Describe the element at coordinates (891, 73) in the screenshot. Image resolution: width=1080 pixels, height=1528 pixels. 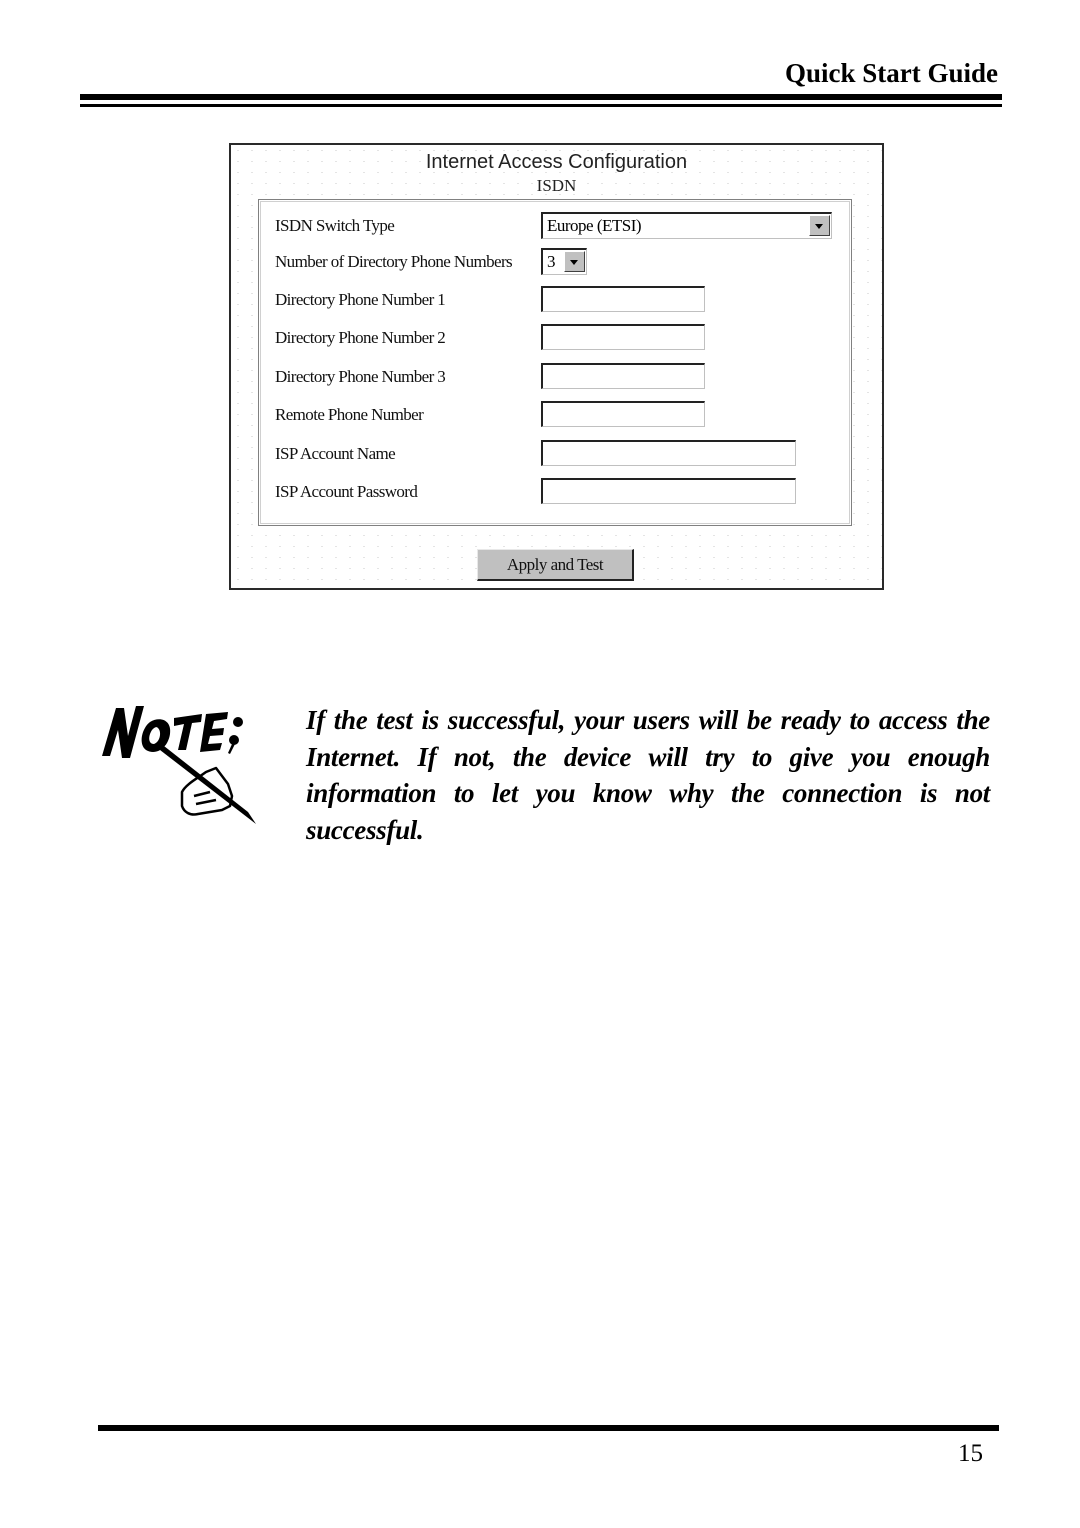
I see `running-head: Quick Start Guide` at that location.